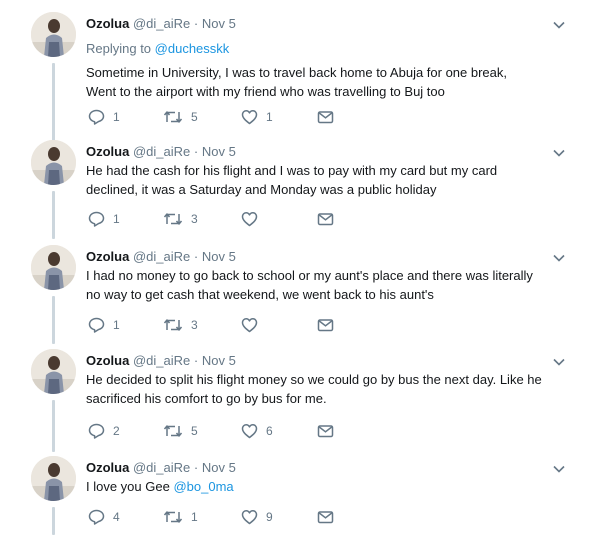 The image size is (600, 535). What do you see at coordinates (119, 48) in the screenshot?
I see `replying-to-label: Replying to` at bounding box center [119, 48].